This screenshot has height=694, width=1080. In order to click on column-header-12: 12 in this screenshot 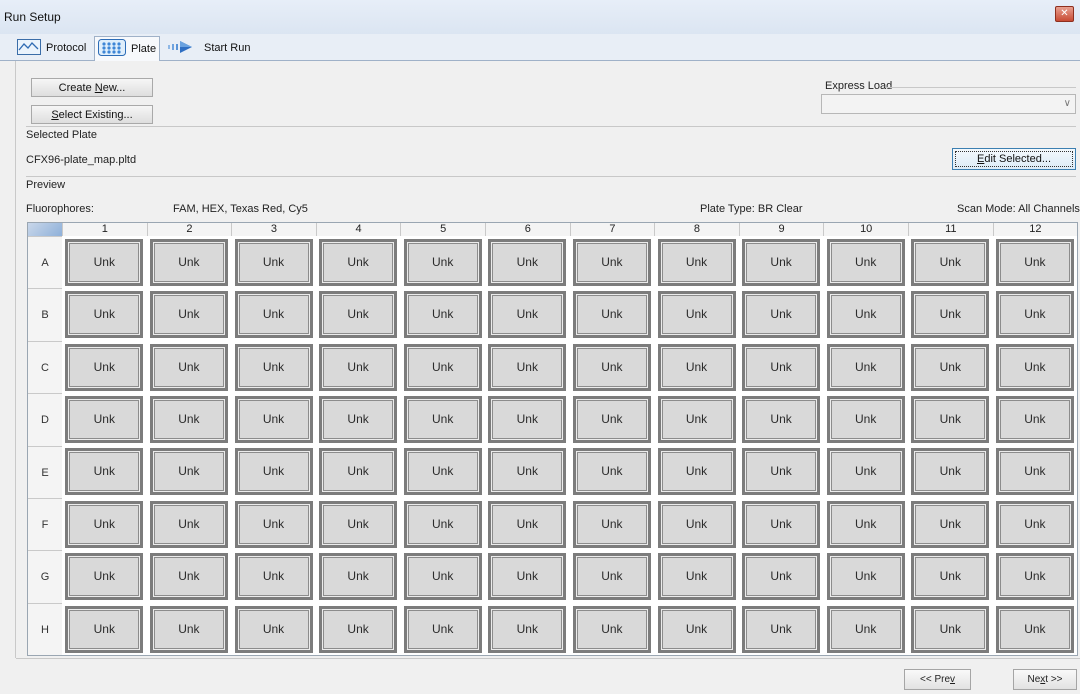, I will do `click(1035, 229)`.